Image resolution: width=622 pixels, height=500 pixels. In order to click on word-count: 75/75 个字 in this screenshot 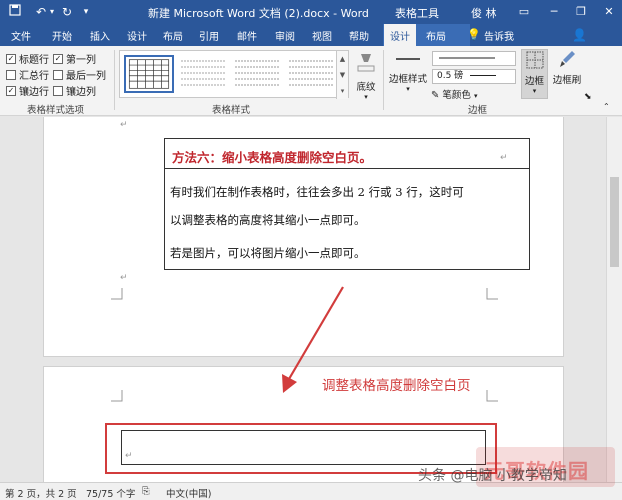, I will do `click(110, 493)`.